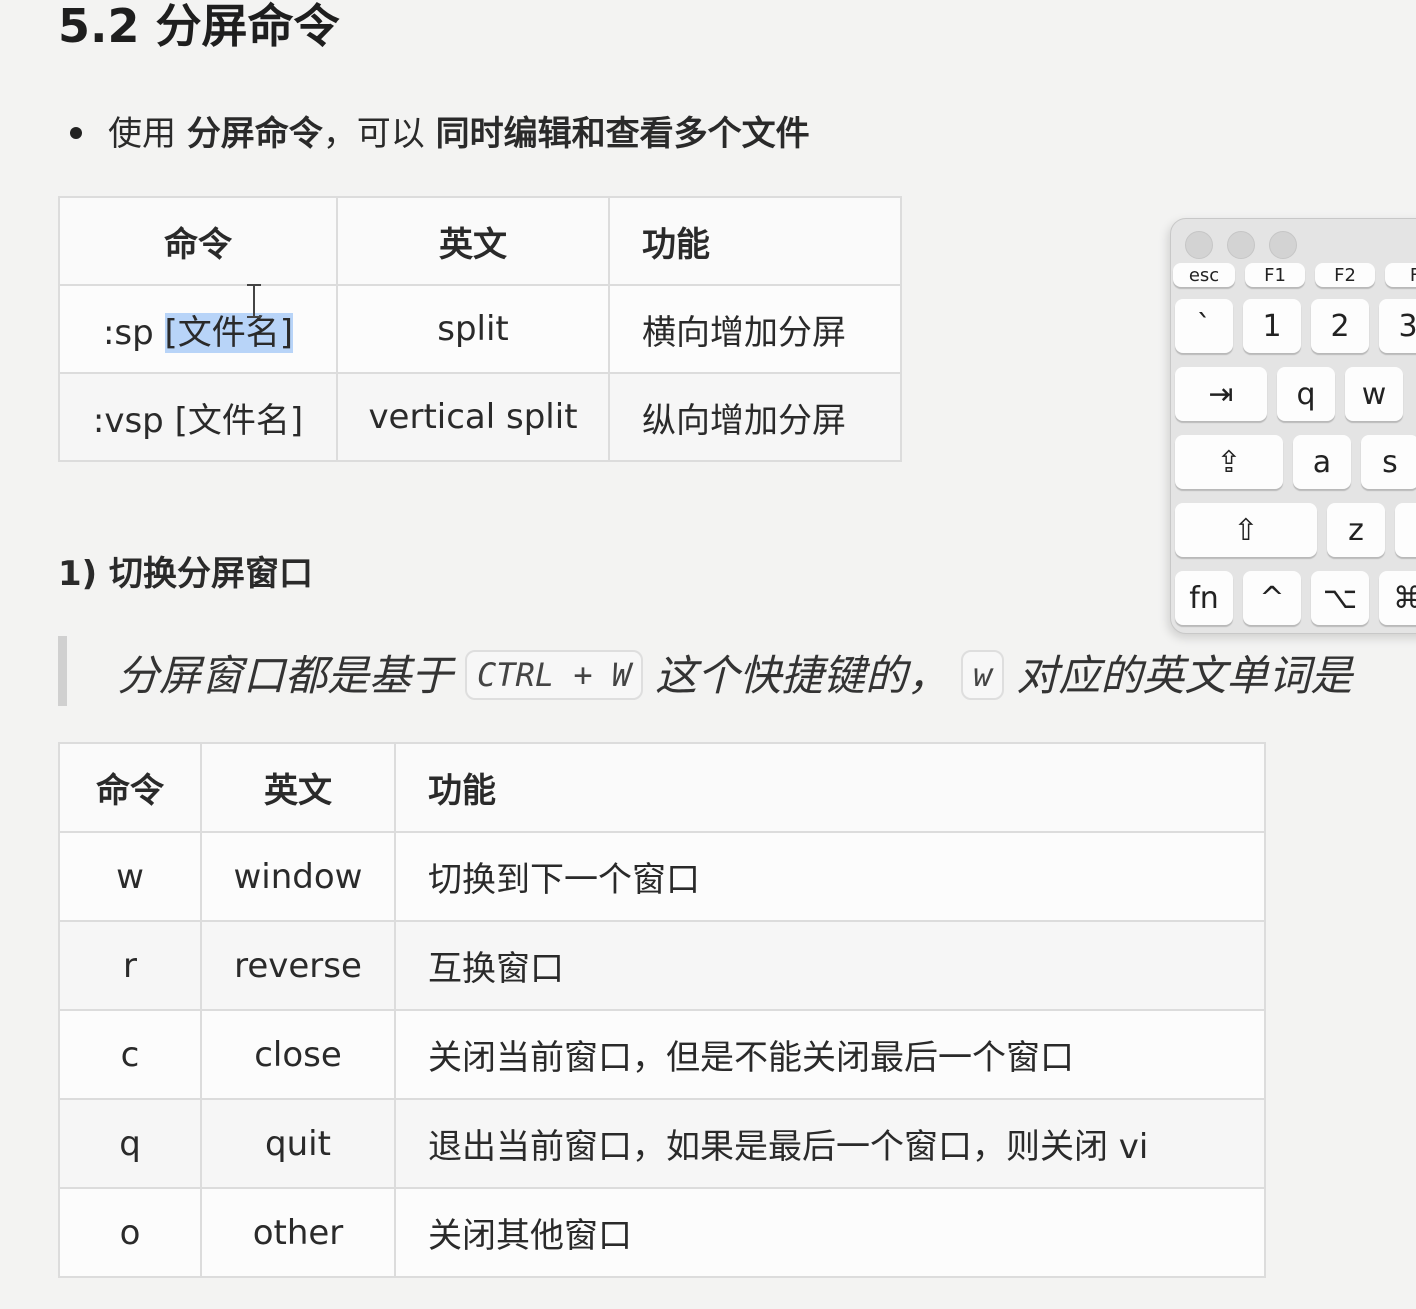 The image size is (1416, 1309). I want to click on table2-cell-english: close, so click(298, 1054).